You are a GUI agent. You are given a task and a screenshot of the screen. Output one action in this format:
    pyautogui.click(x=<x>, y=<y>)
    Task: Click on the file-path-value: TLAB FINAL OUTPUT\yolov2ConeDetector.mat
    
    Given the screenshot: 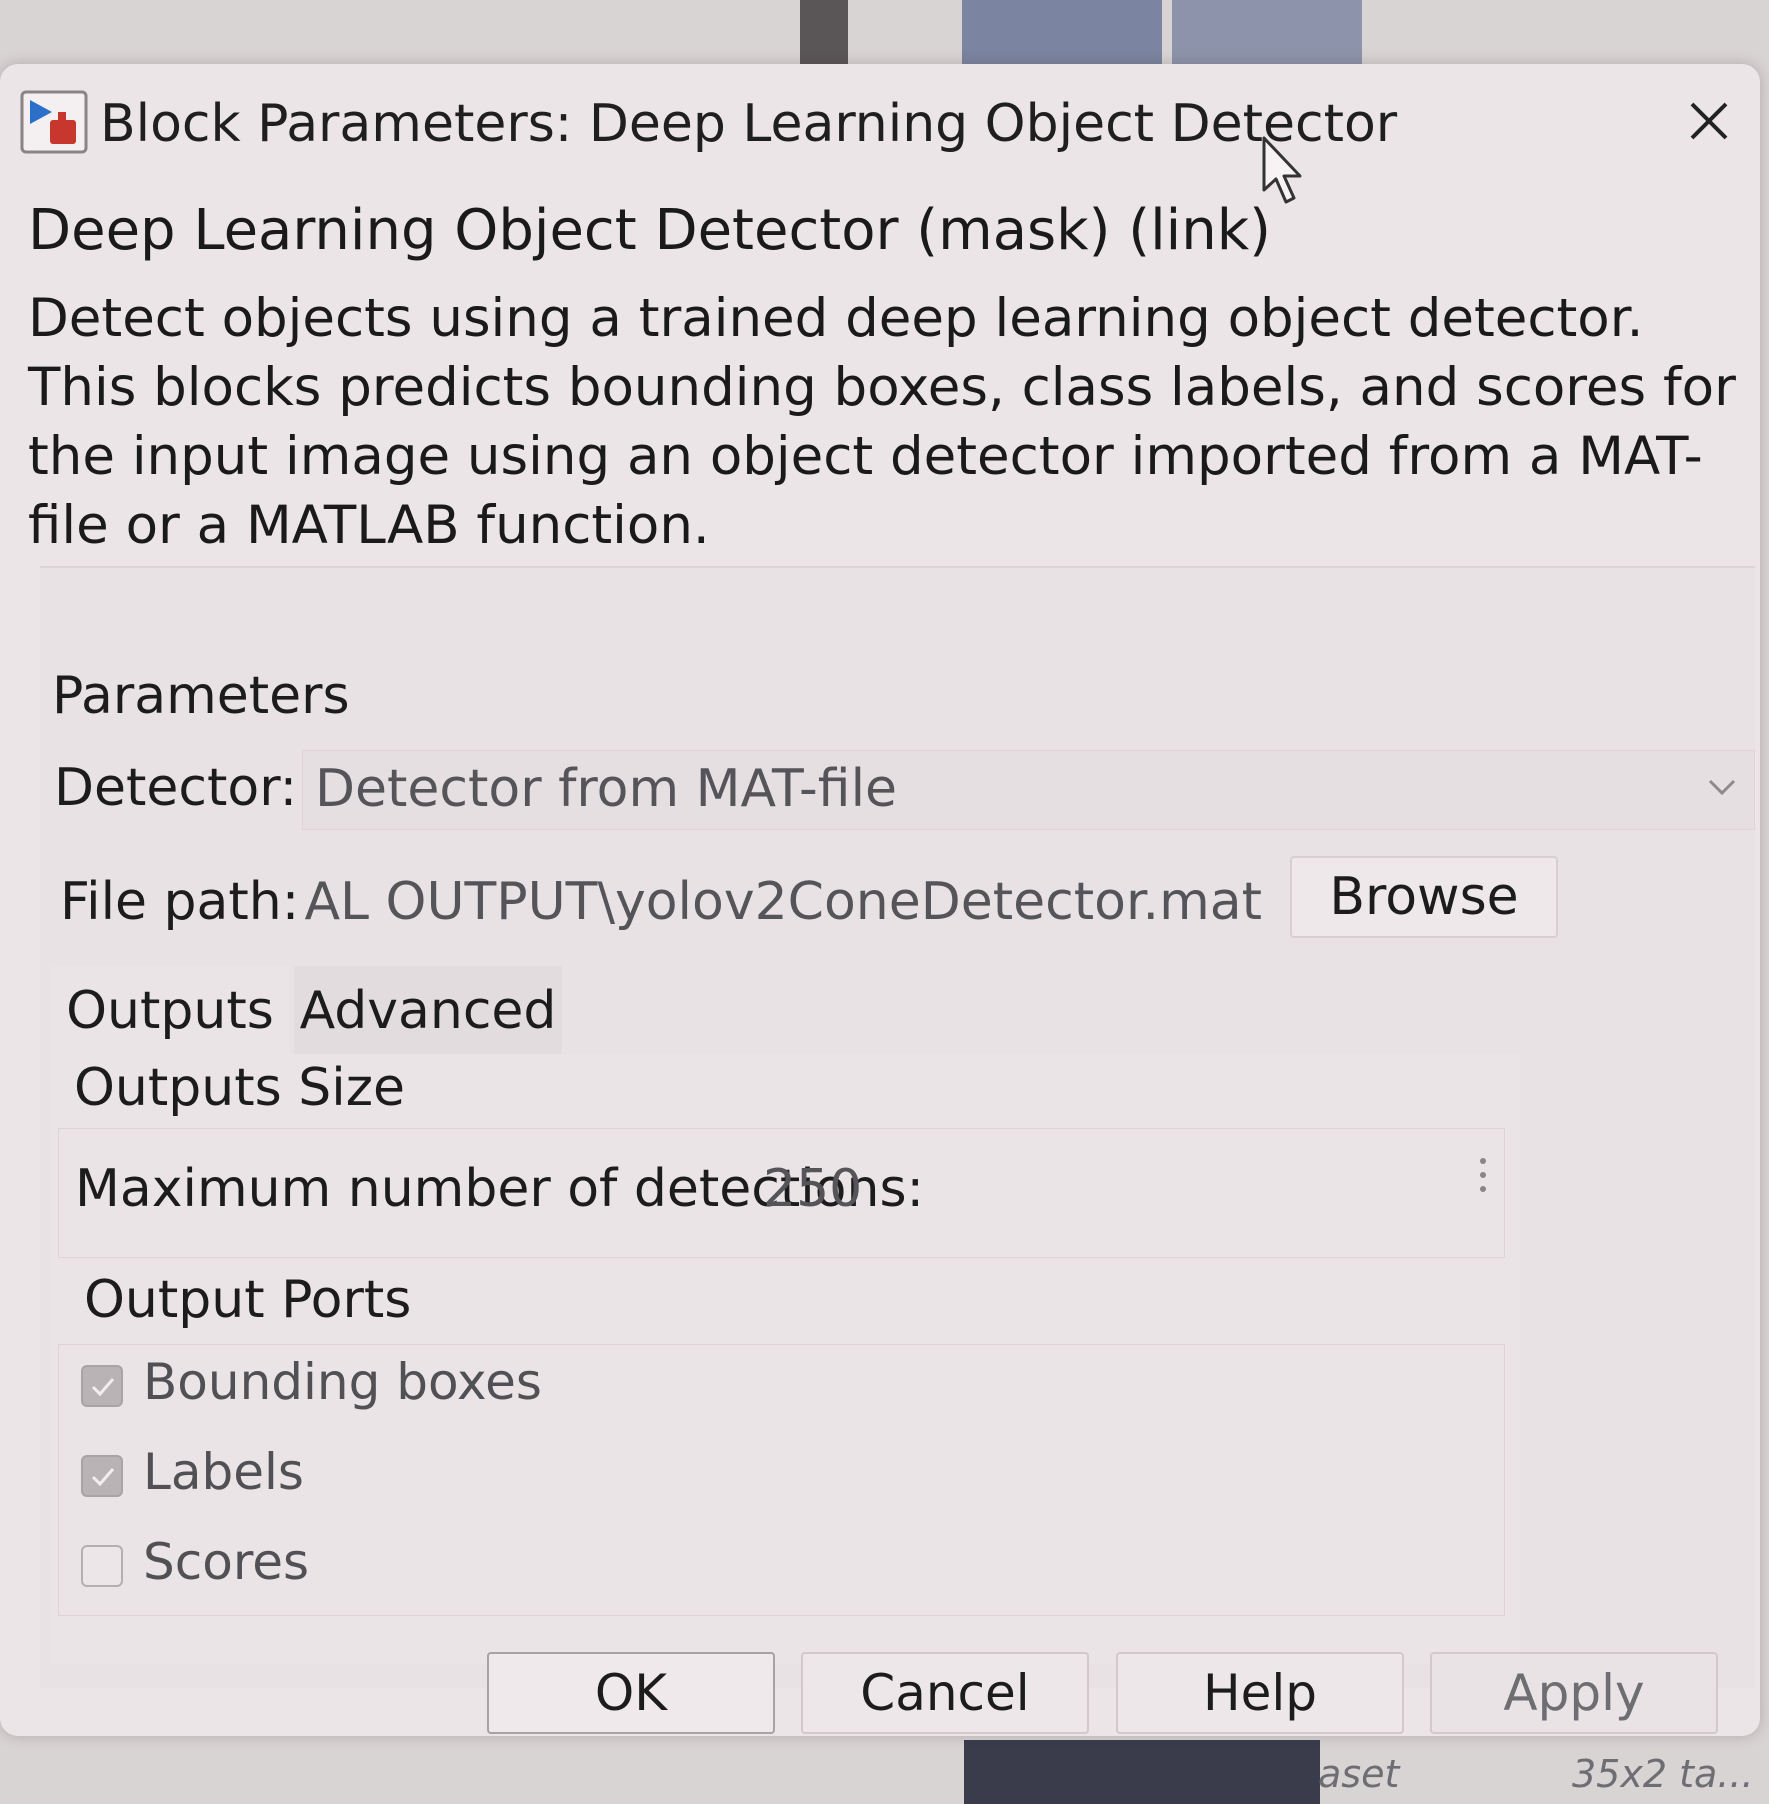 What is the action you would take?
    pyautogui.click(x=782, y=902)
    